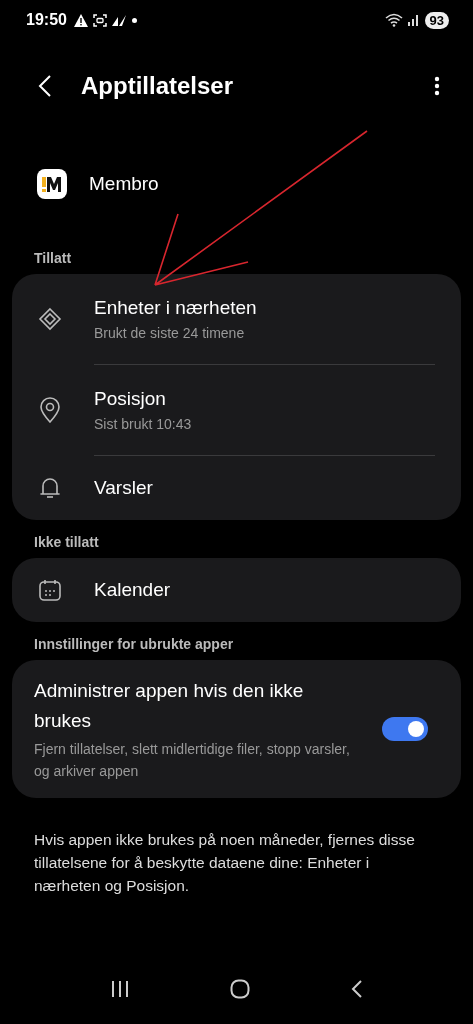 This screenshot has width=473, height=1024. Describe the element at coordinates (50, 590) in the screenshot. I see `calendar-icon` at that location.